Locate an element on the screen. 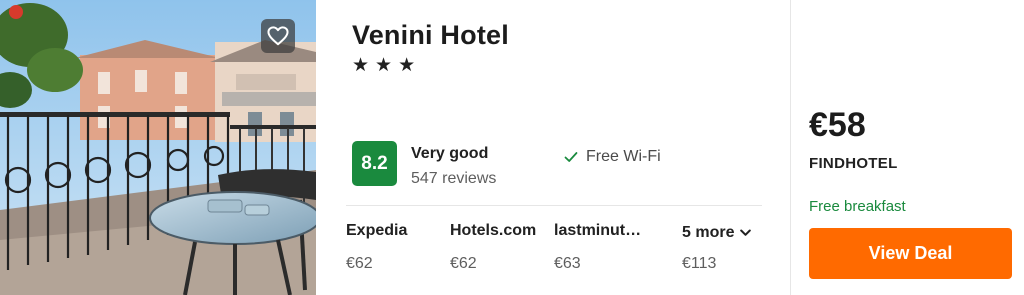 Image resolution: width=1024 pixels, height=295 pixels. favorite-button is located at coordinates (278, 36).